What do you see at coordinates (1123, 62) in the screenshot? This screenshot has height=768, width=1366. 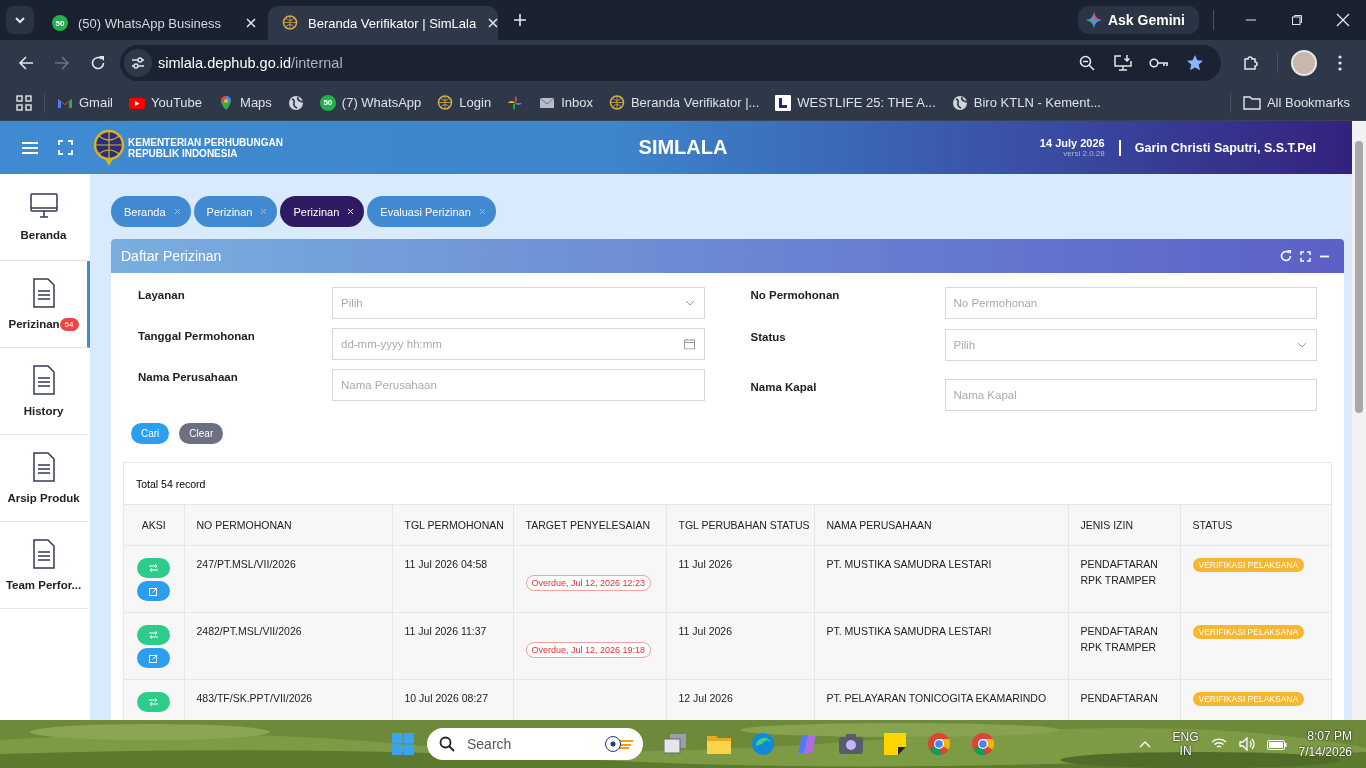 I see `install-app-icon` at bounding box center [1123, 62].